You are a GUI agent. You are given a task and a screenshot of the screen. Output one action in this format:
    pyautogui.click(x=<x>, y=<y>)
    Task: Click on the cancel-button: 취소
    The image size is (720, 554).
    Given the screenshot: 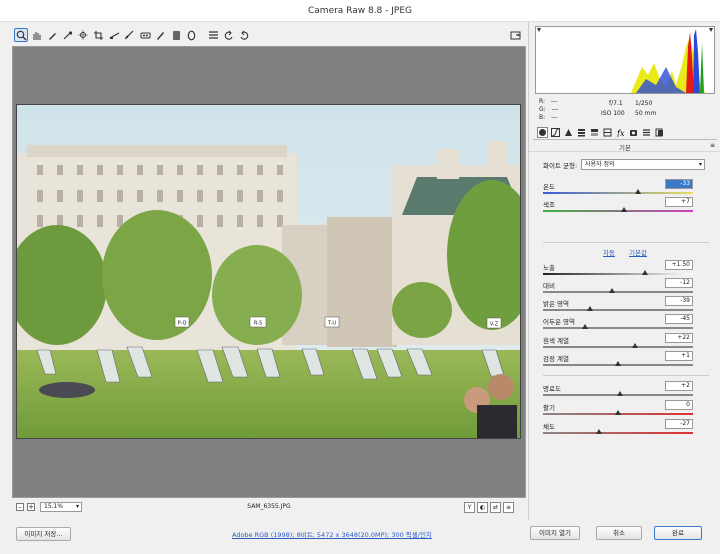 What is the action you would take?
    pyautogui.click(x=619, y=533)
    